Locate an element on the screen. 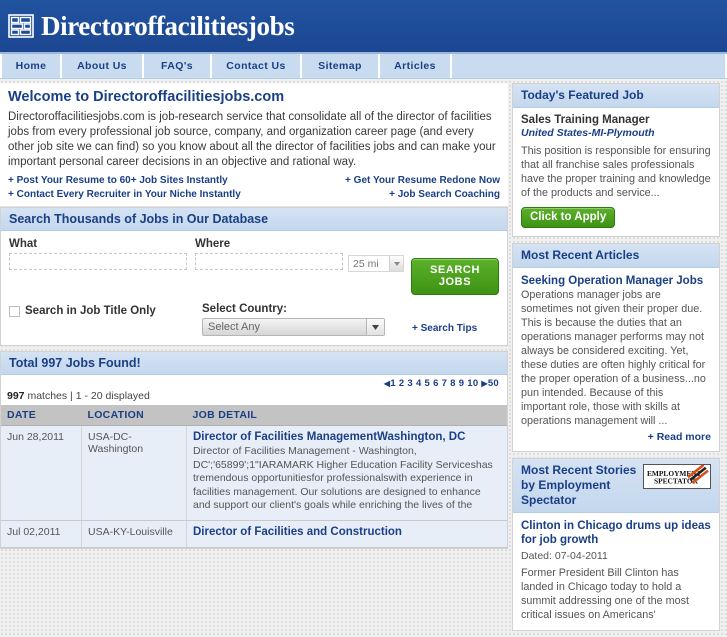  nav-item-about-us: About Us is located at coordinates (103, 66).